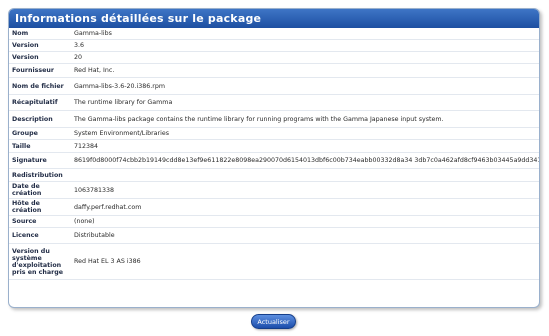 The image size is (549, 336). What do you see at coordinates (93, 33) in the screenshot?
I see `detail-value: Gamma-libs` at bounding box center [93, 33].